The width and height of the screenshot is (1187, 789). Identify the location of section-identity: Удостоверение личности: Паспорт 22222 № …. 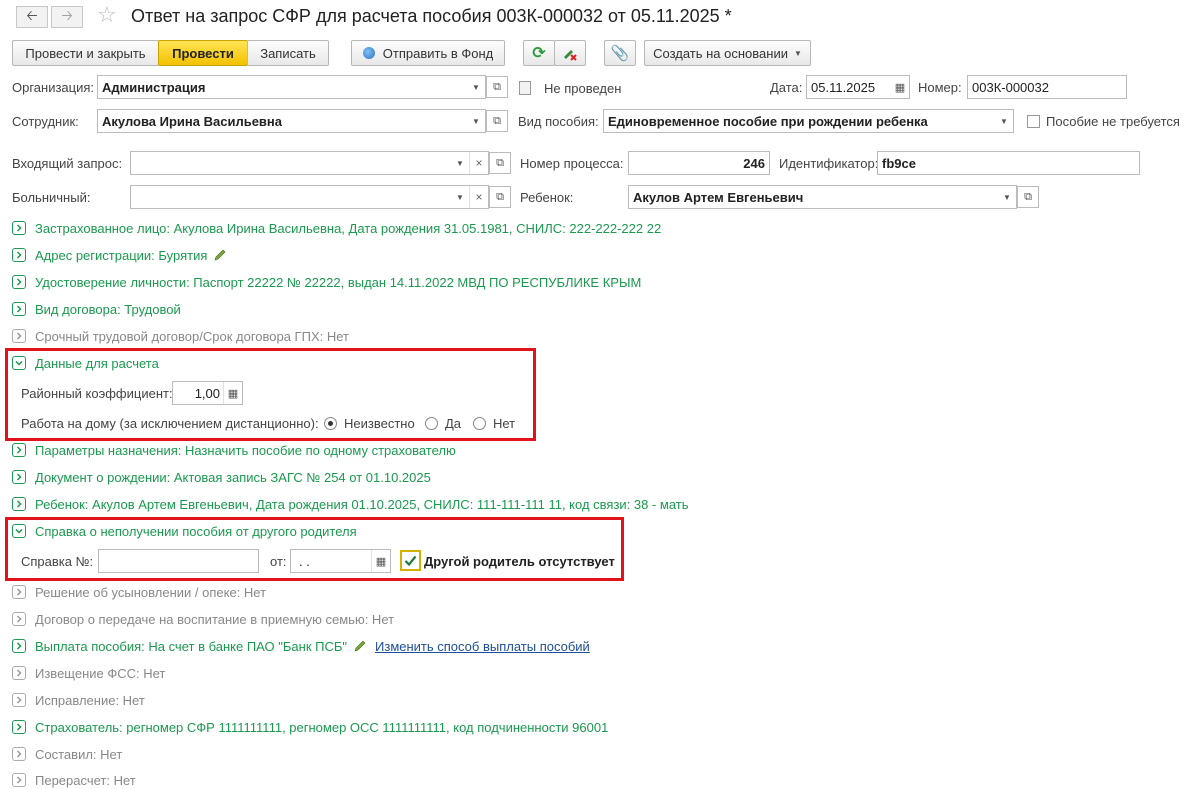
(326, 282).